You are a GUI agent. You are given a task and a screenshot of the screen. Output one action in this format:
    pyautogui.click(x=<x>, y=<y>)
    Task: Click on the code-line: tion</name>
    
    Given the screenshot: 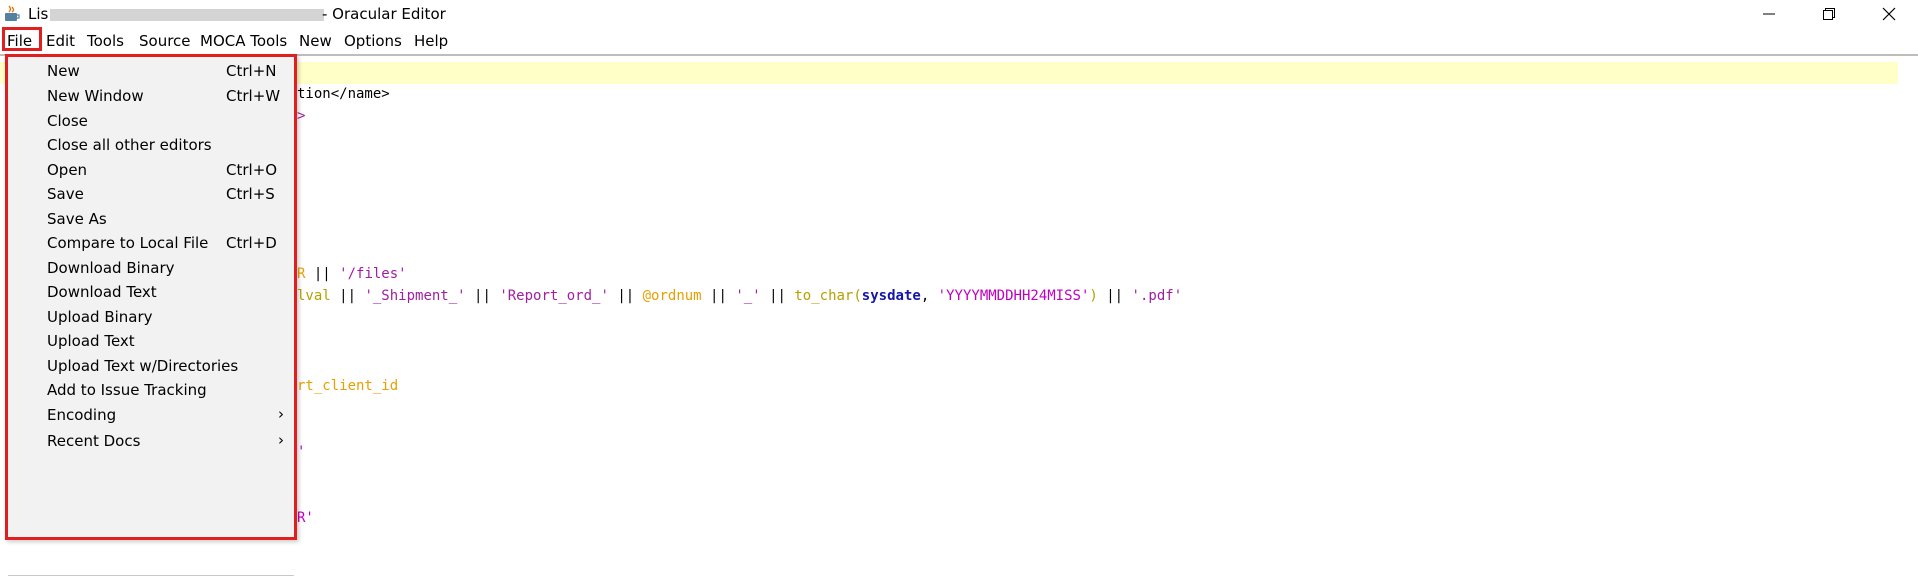 What is the action you would take?
    pyautogui.click(x=343, y=94)
    